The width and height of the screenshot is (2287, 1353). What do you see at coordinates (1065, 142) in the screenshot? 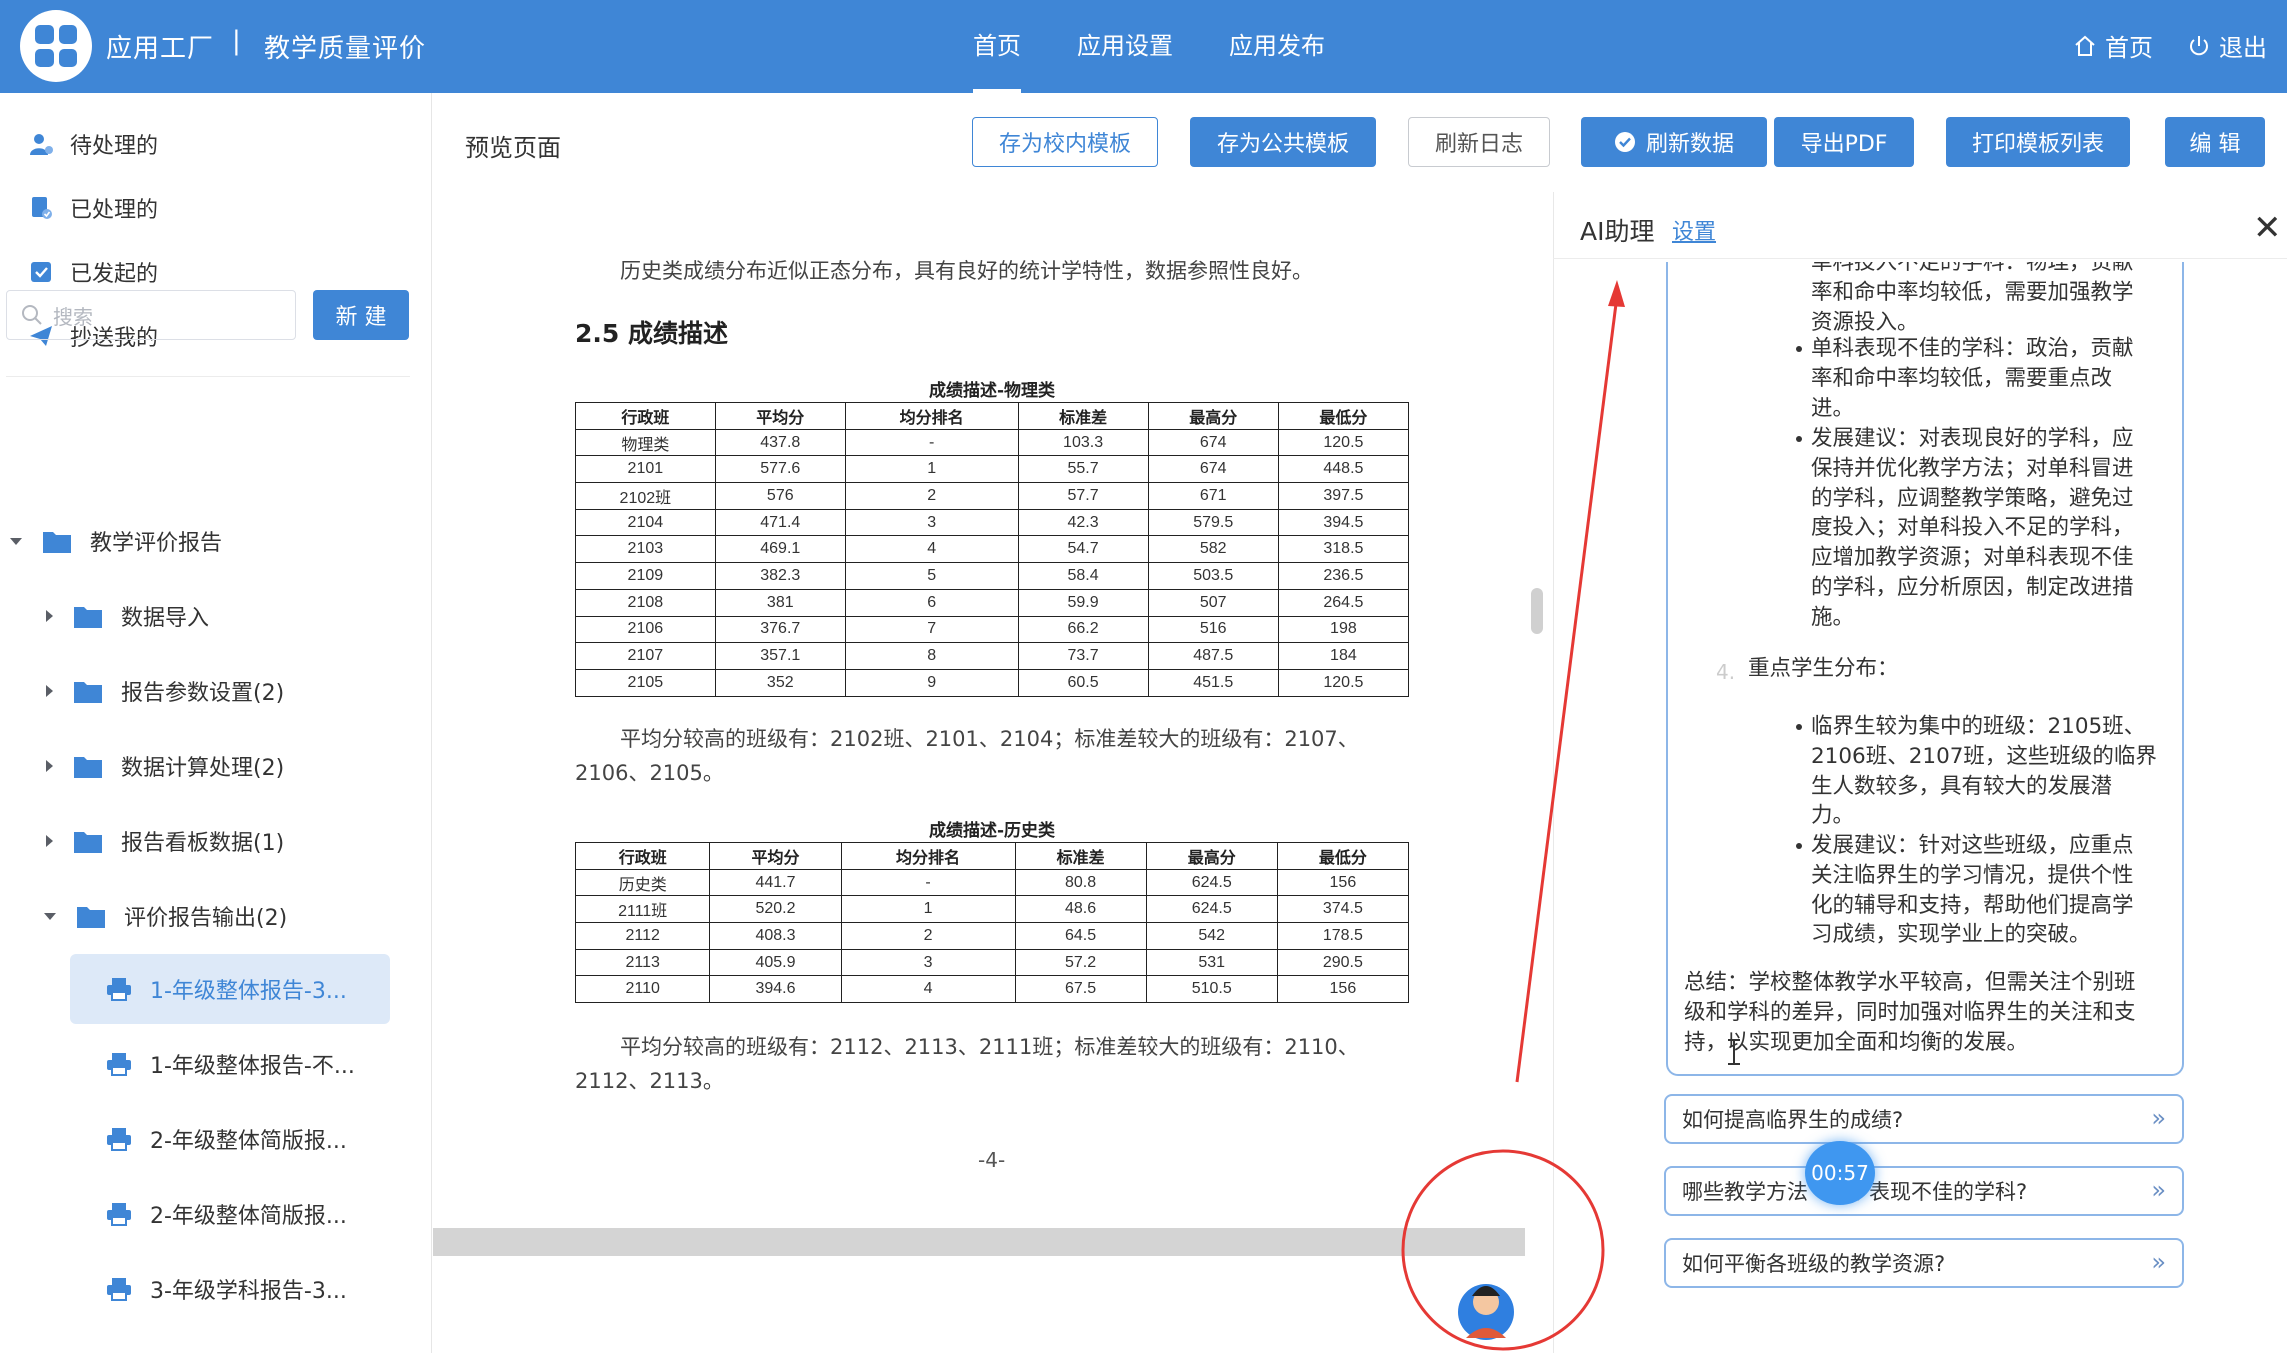
I see `save-school-template-button: 存为校内模板` at bounding box center [1065, 142].